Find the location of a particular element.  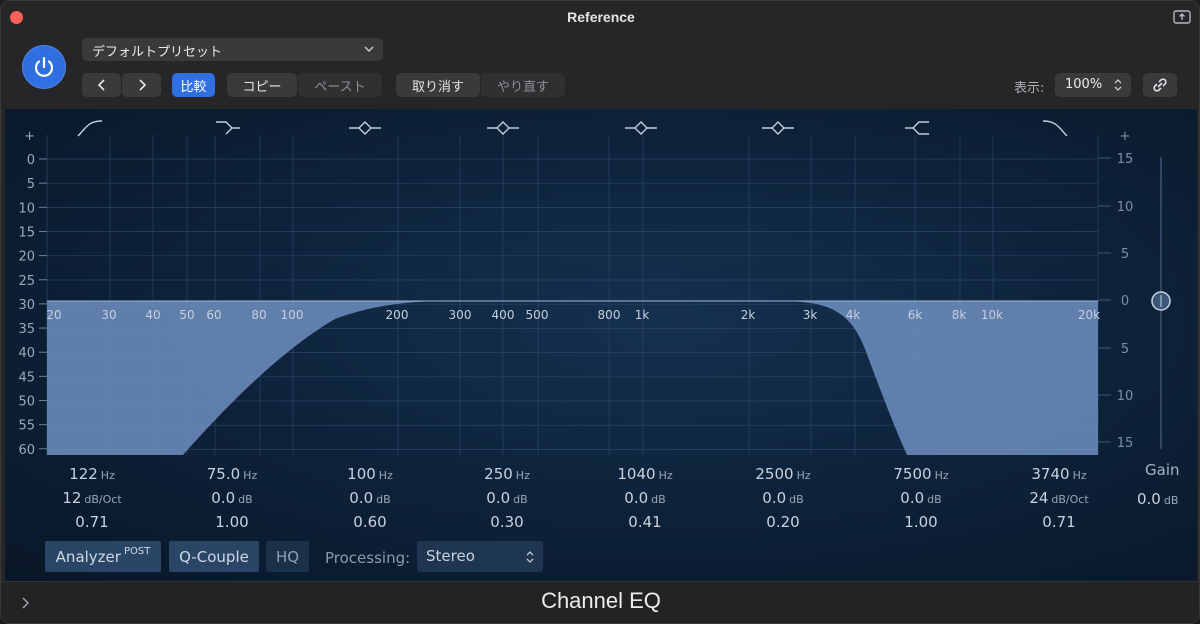

master-gain-value: 0.0 dB is located at coordinates (1157, 499).